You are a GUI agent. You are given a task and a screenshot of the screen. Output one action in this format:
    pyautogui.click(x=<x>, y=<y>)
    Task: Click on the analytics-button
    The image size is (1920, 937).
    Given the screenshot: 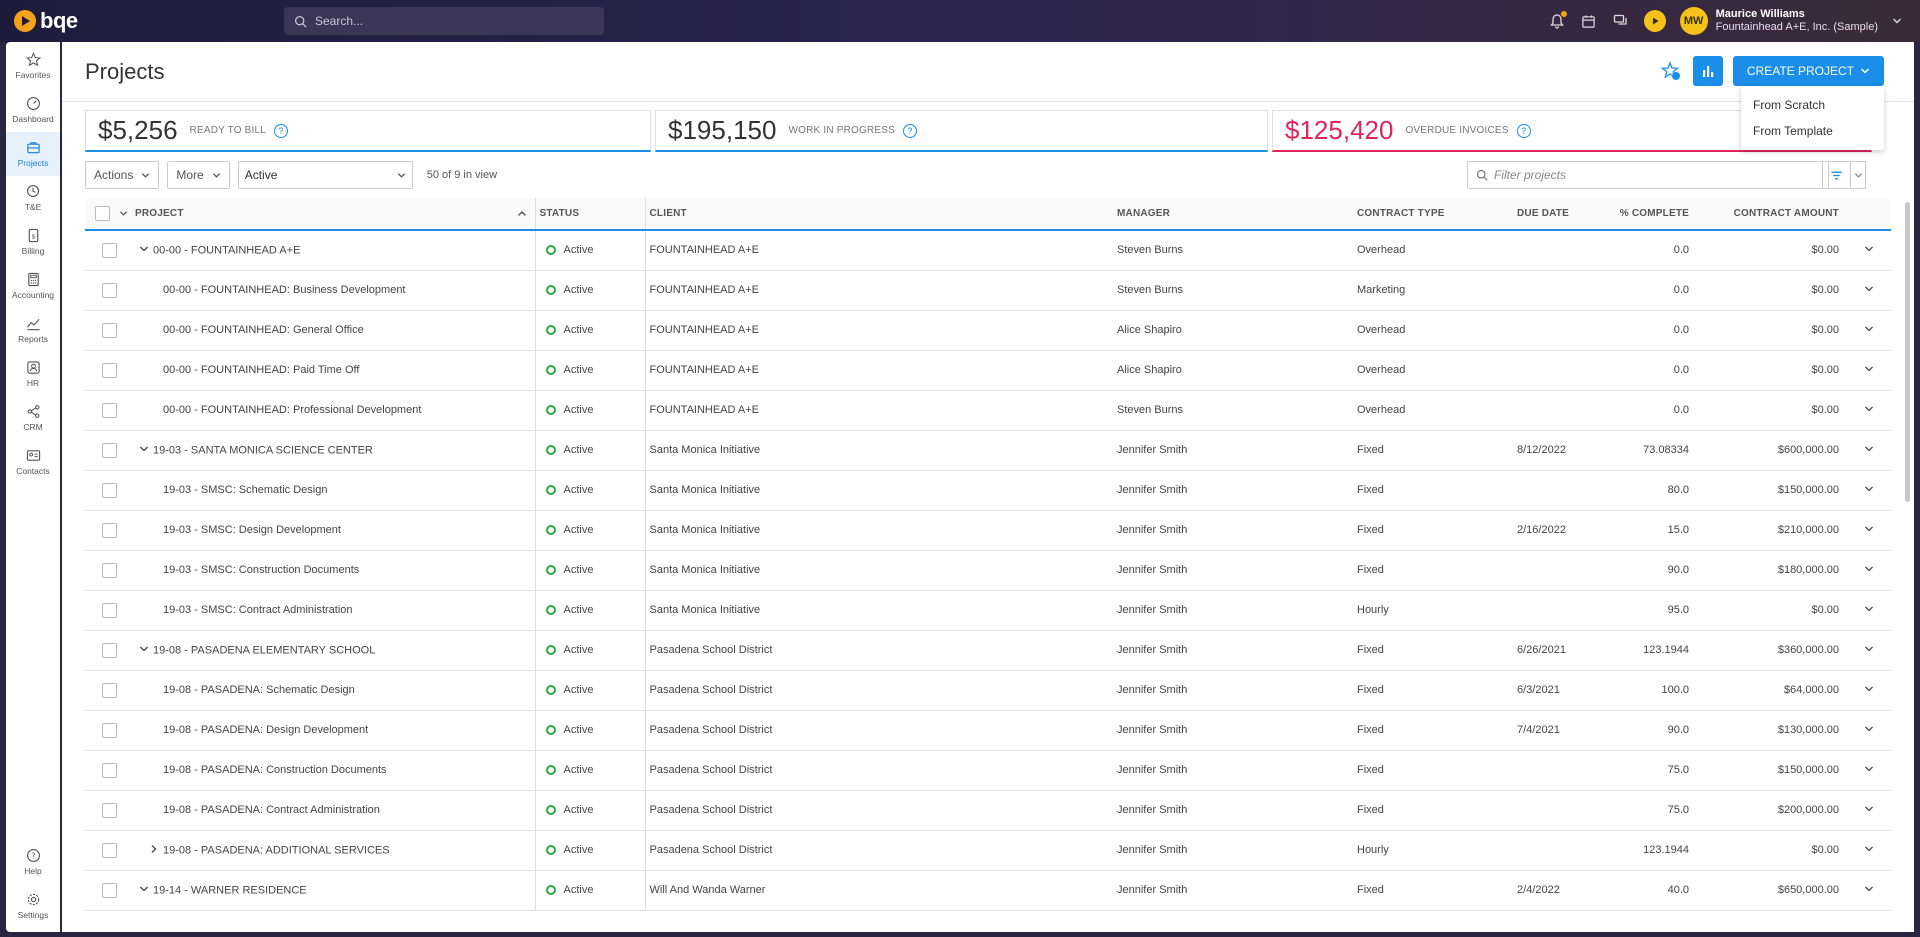 What is the action you would take?
    pyautogui.click(x=1707, y=71)
    